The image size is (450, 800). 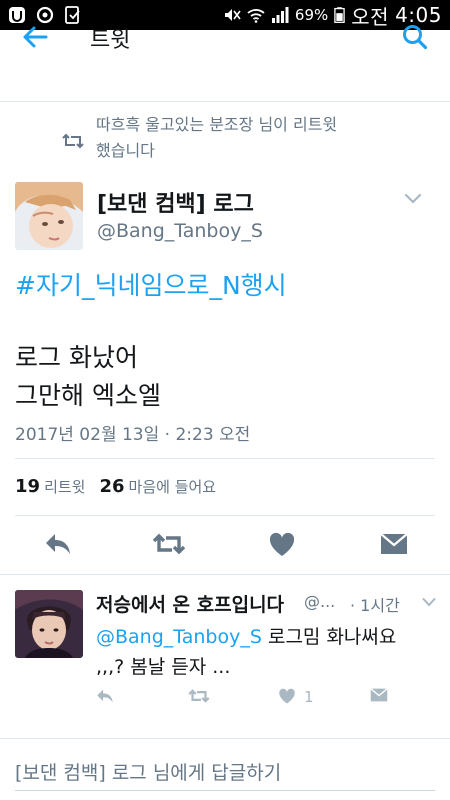 What do you see at coordinates (280, 15) in the screenshot?
I see `signal-icon` at bounding box center [280, 15].